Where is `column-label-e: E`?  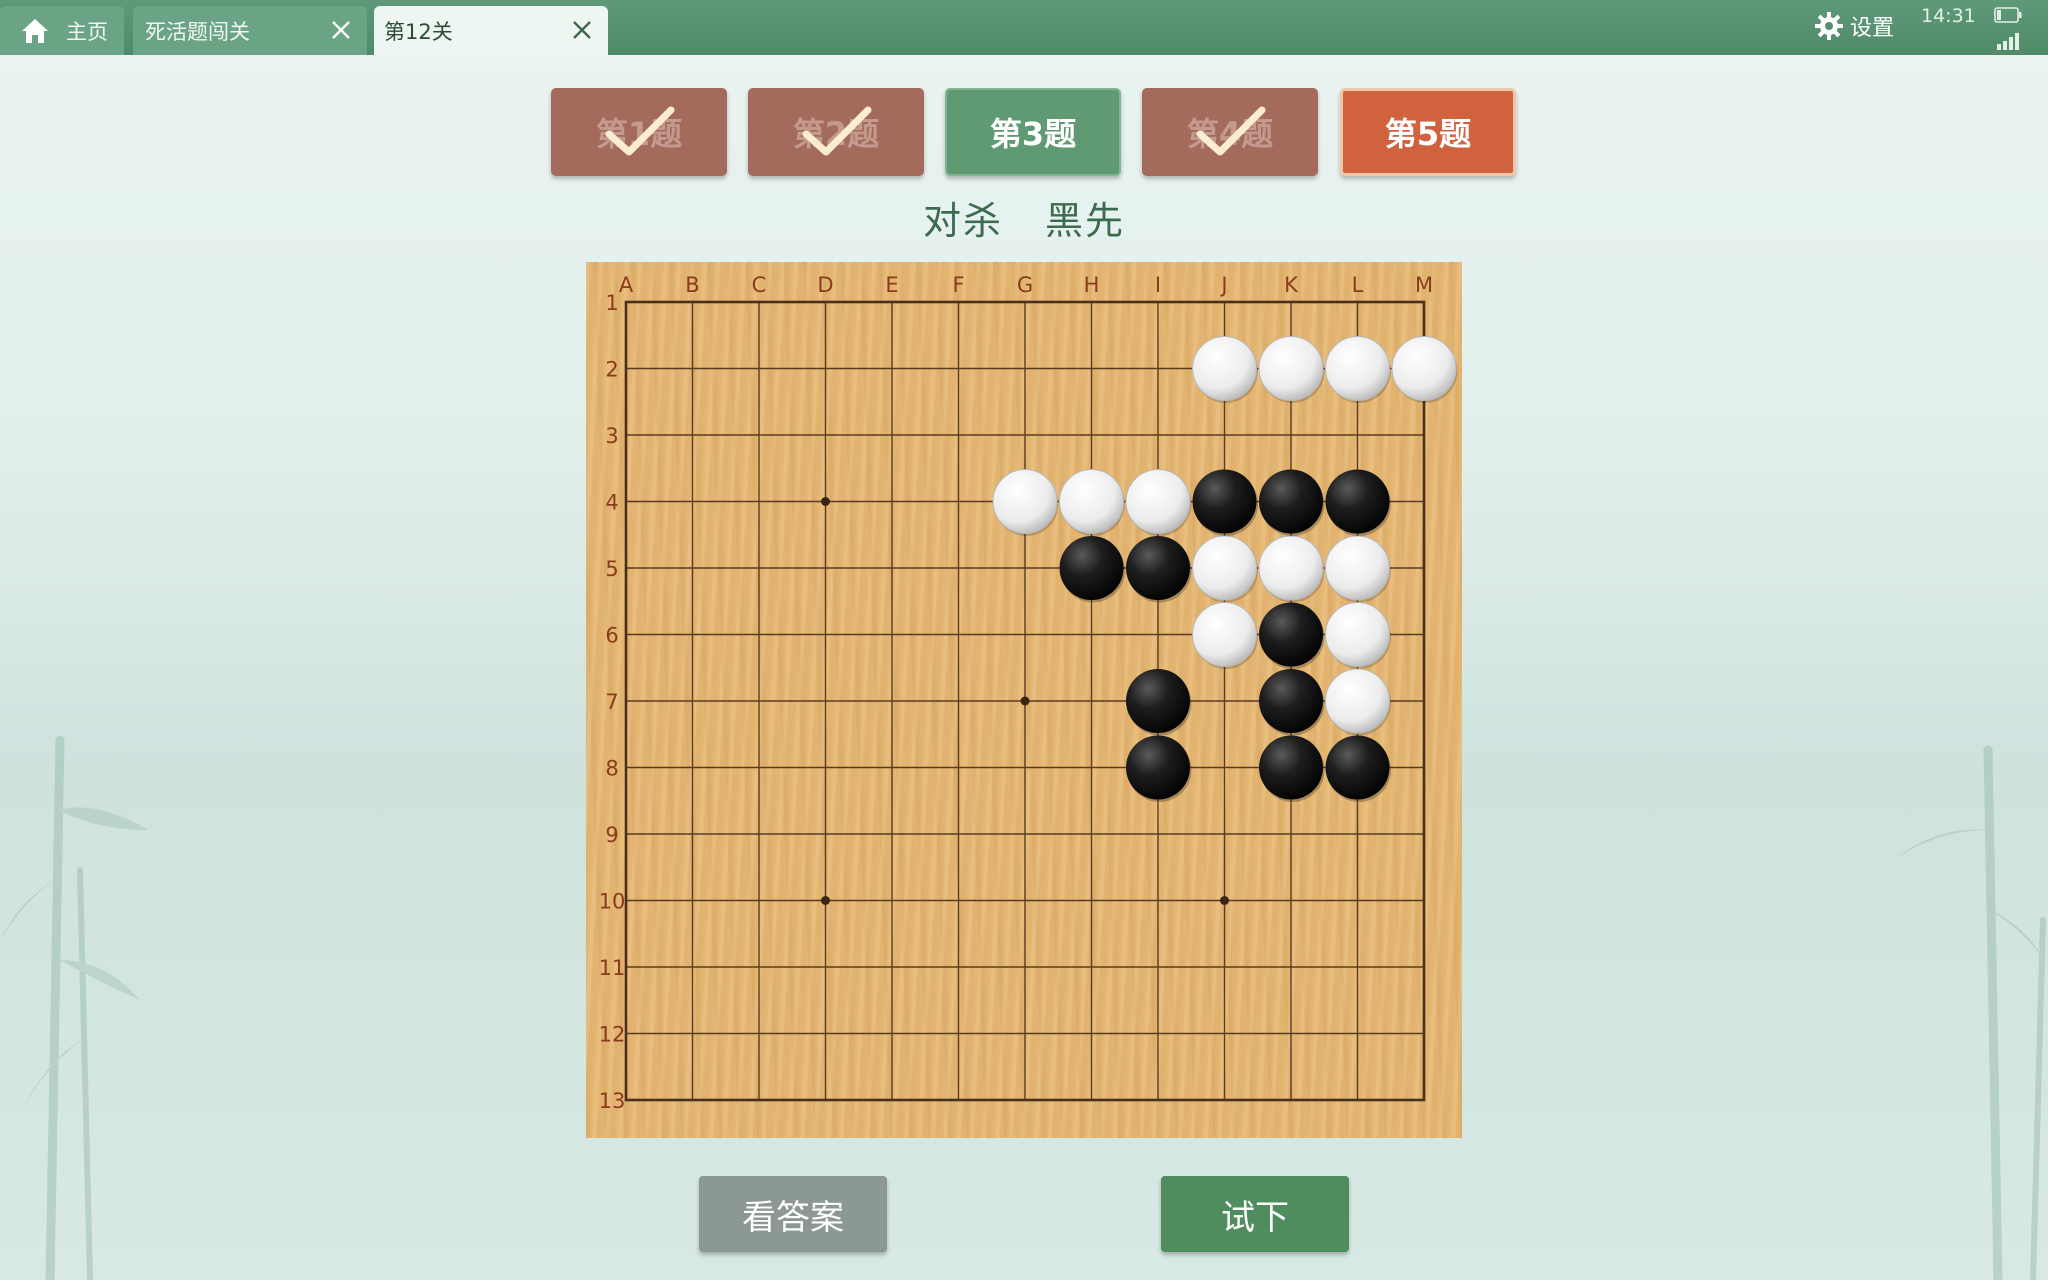
column-label-e: E is located at coordinates (891, 285).